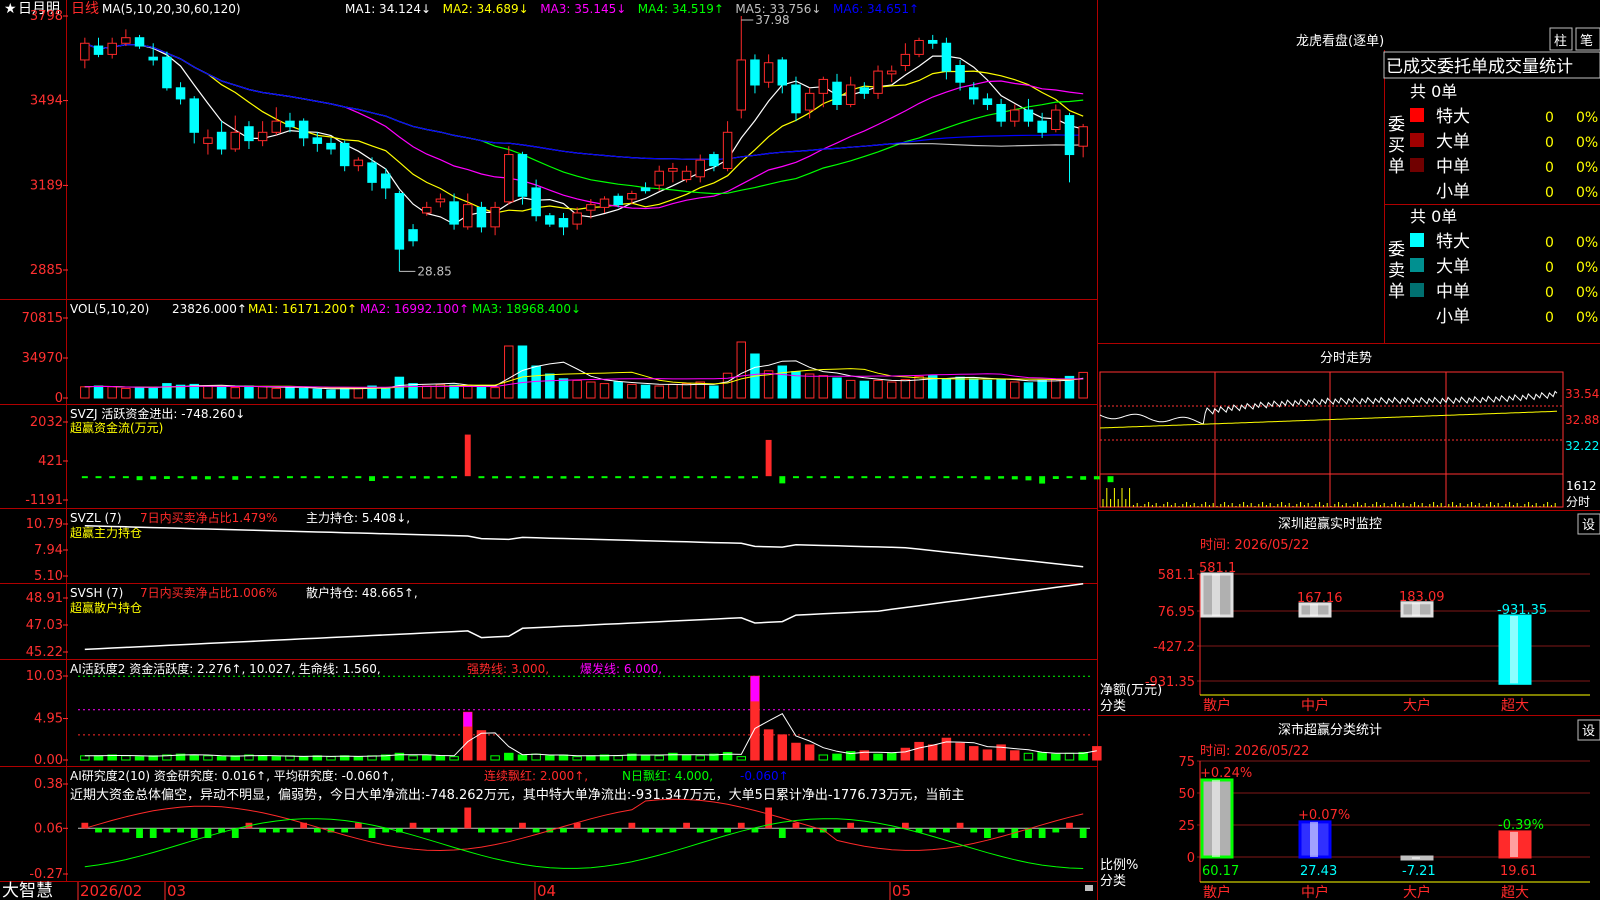 The width and height of the screenshot is (1600, 900). Describe the element at coordinates (1453, 167) in the screenshot. I see `row-label: 中单` at that location.